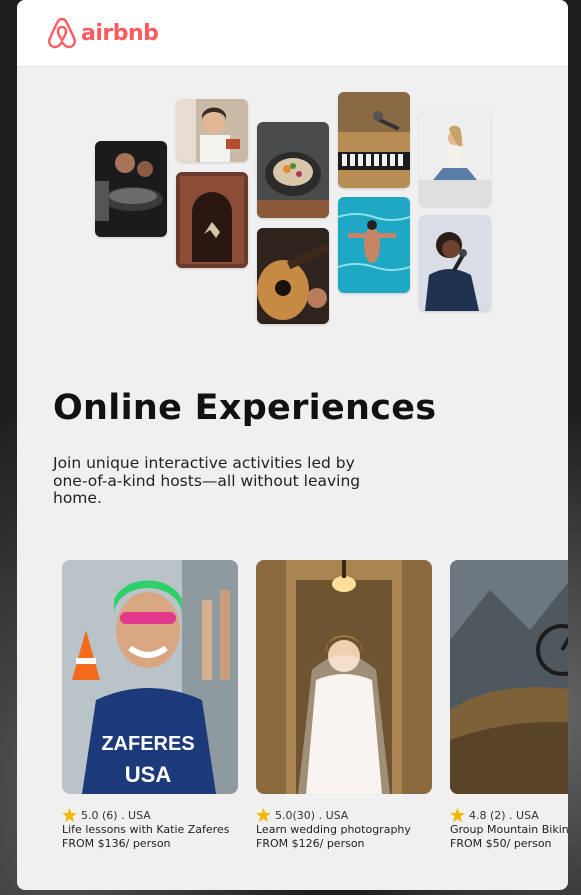  What do you see at coordinates (455, 263) in the screenshot?
I see `singer-photo` at bounding box center [455, 263].